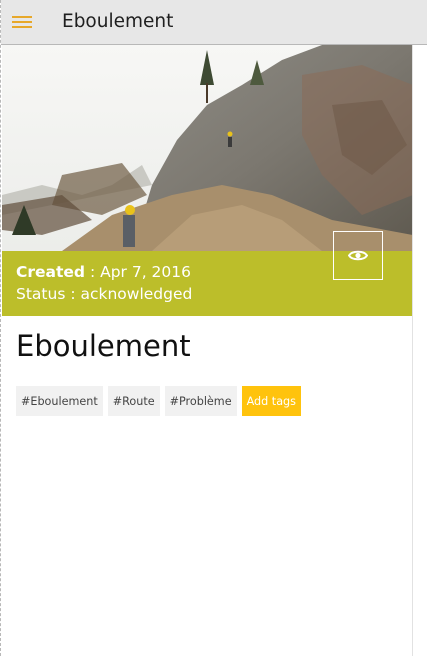 The width and height of the screenshot is (427, 656). I want to click on tag-list: #Eboulement #Route #Problème Add tags, so click(158, 401).